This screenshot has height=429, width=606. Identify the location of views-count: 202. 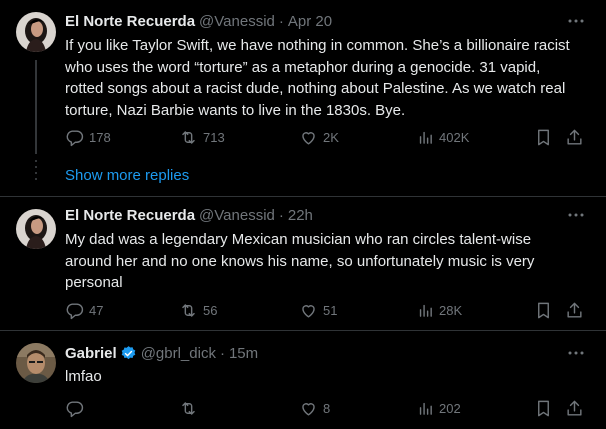
(450, 408).